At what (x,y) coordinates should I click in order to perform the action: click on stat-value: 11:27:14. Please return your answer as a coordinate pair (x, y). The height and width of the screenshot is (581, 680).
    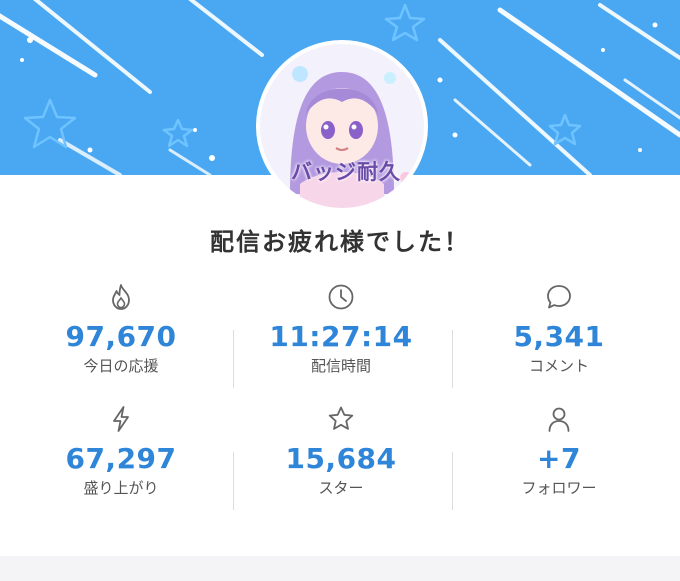
    Looking at the image, I should click on (341, 336).